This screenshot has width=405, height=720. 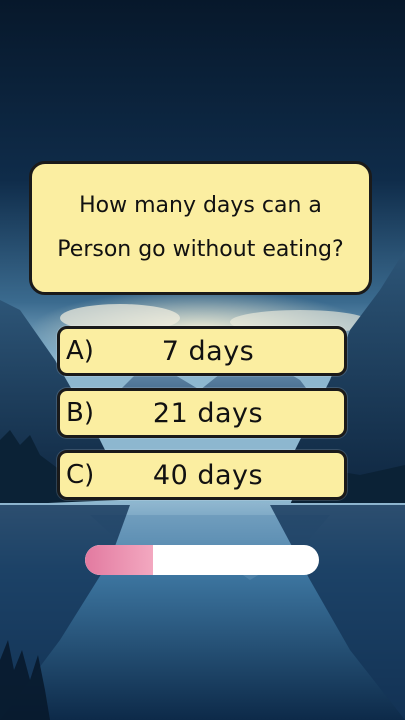 What do you see at coordinates (202, 560) in the screenshot?
I see `timer-progress-bar` at bounding box center [202, 560].